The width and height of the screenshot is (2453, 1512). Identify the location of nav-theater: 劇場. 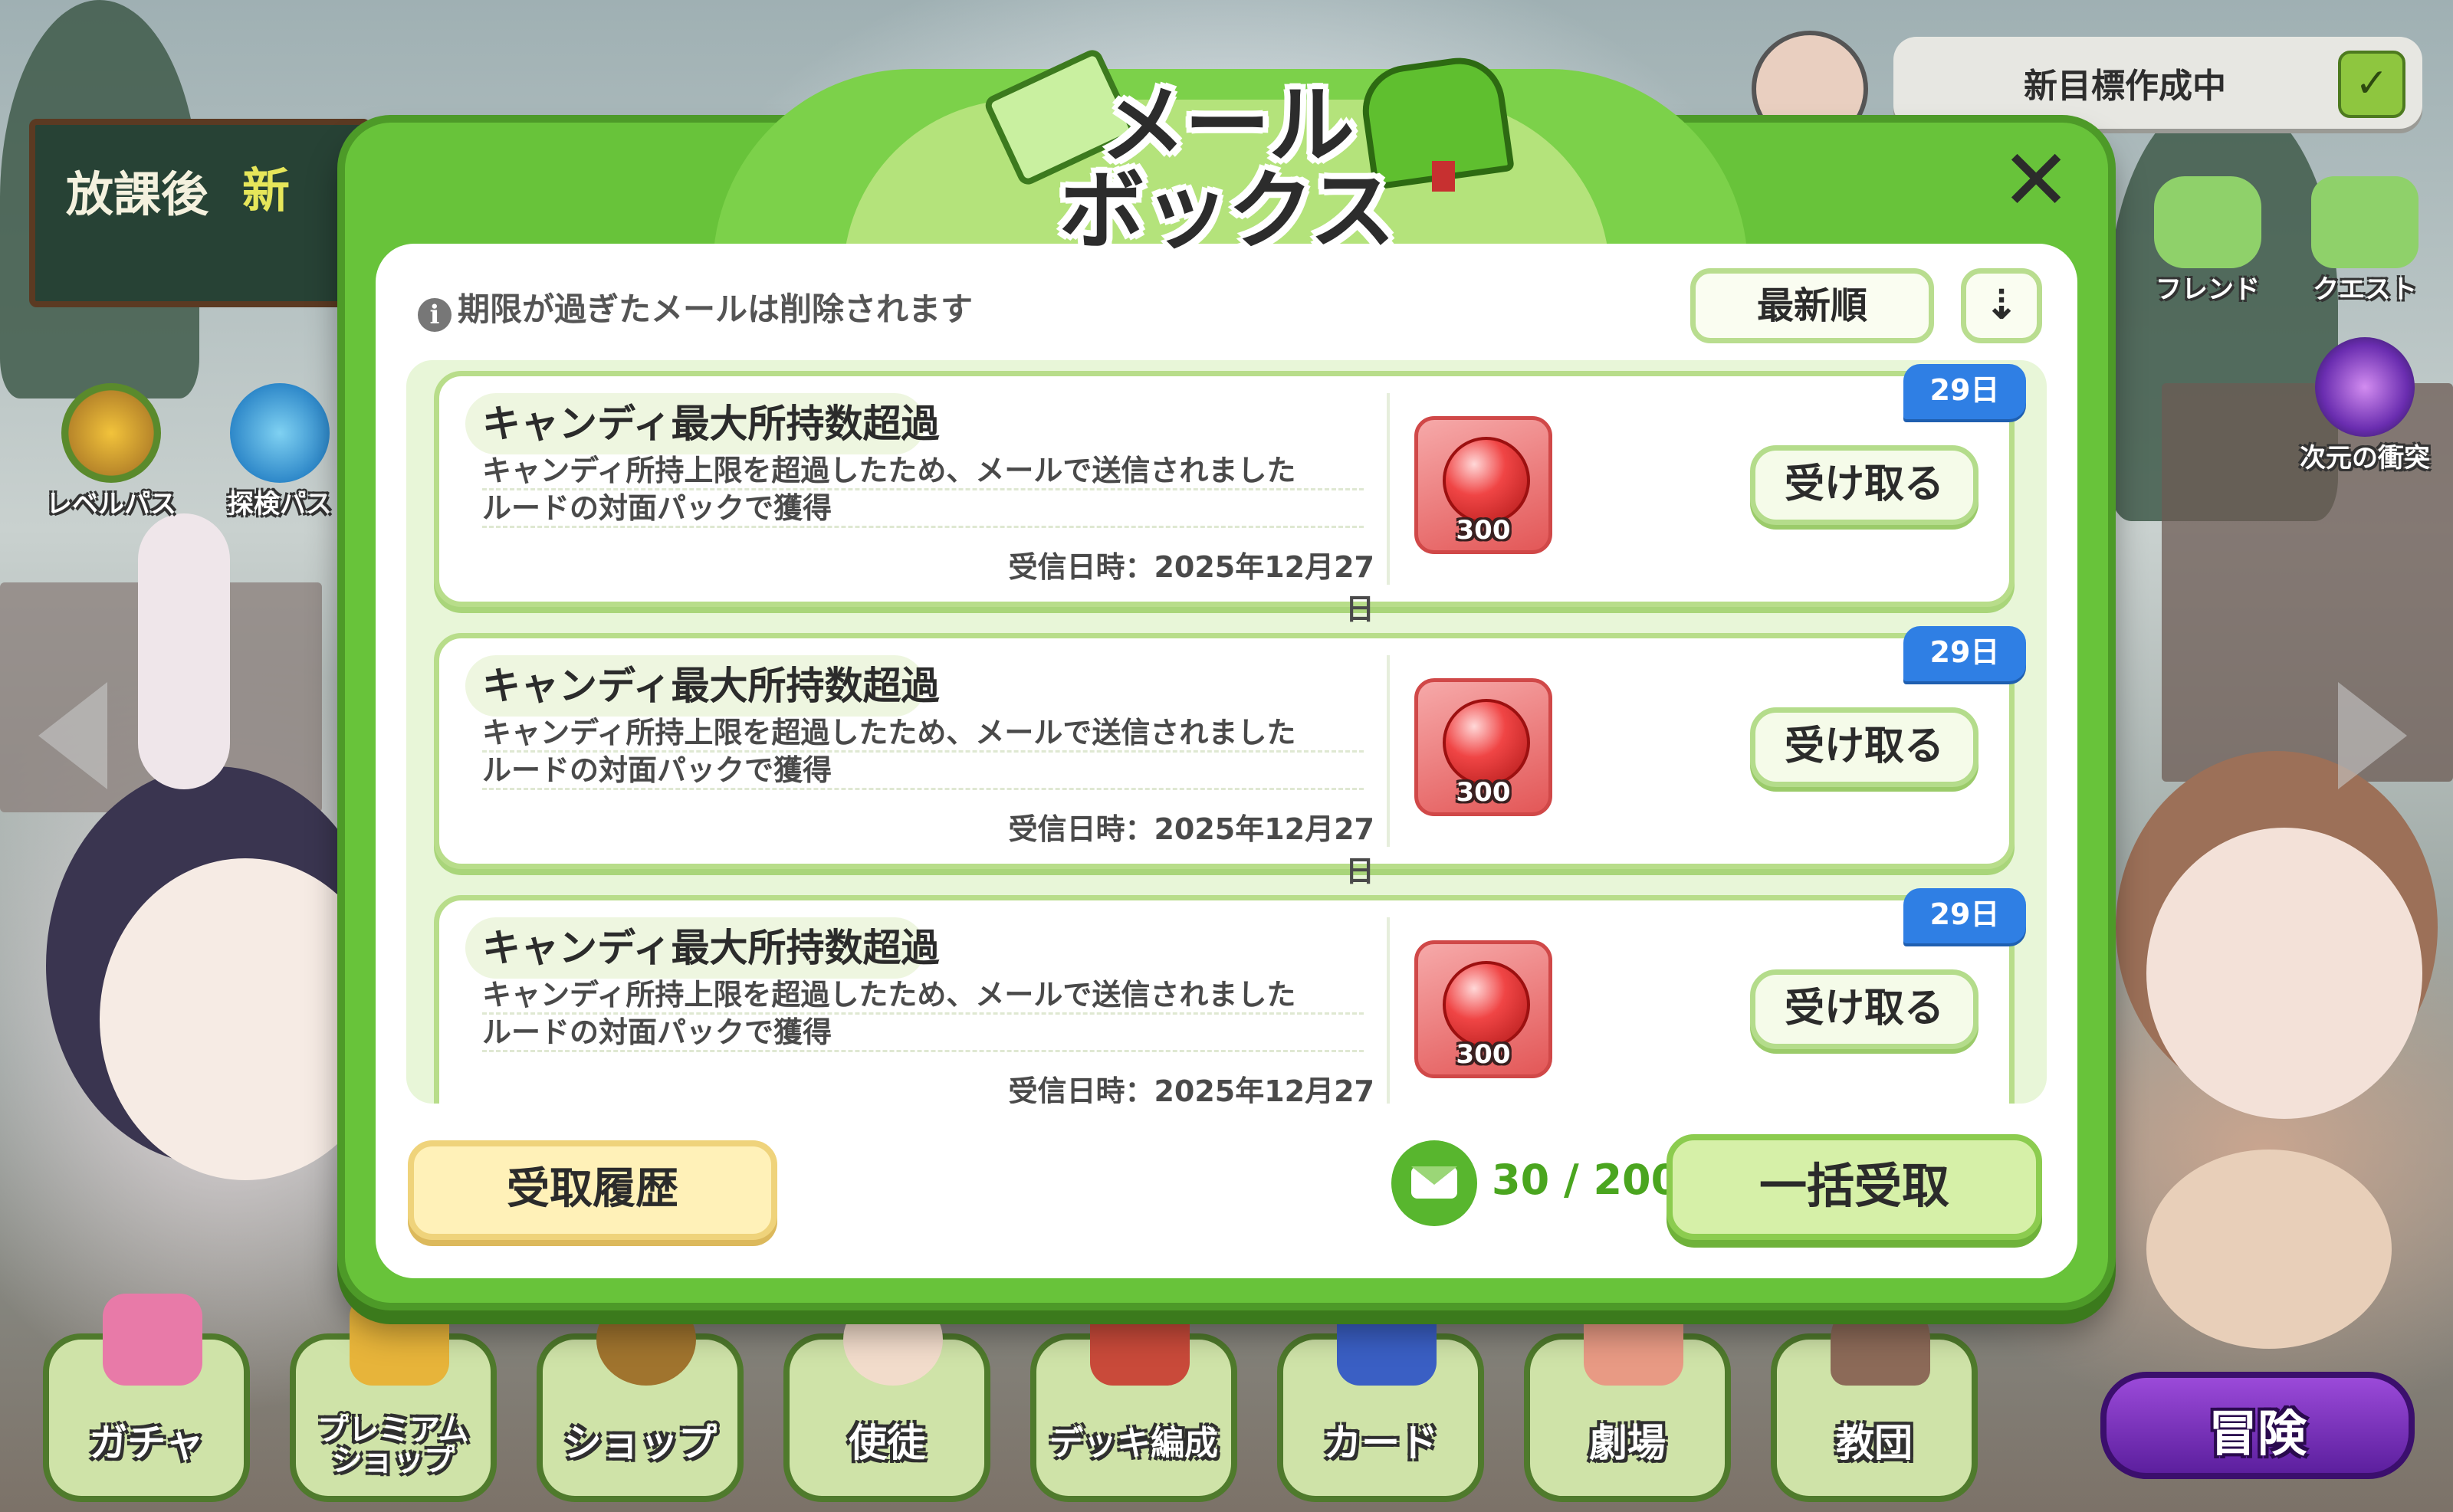
(1627, 1398).